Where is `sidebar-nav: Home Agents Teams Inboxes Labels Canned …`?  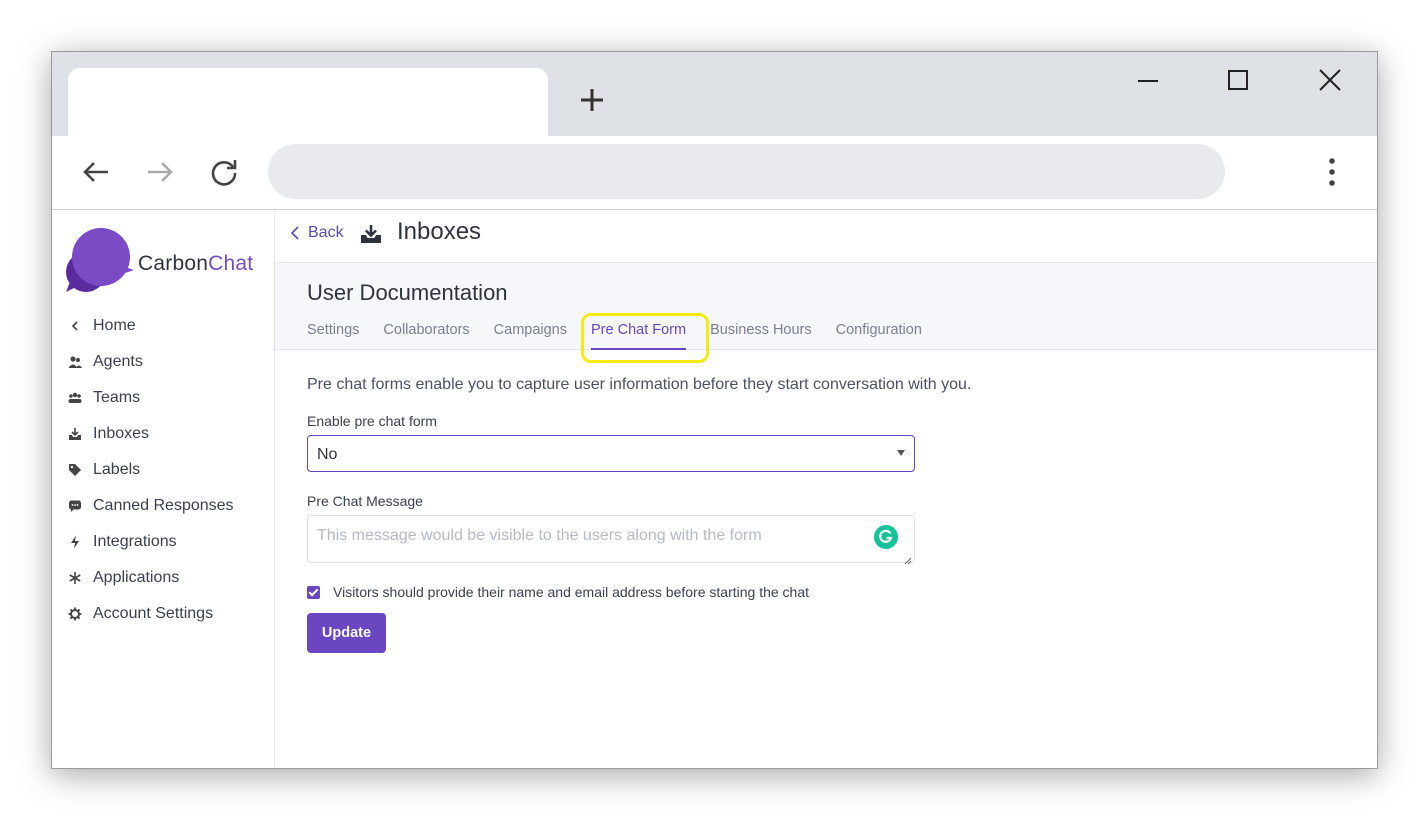
sidebar-nav: Home Agents Teams Inboxes Labels Canned … is located at coordinates (163, 470).